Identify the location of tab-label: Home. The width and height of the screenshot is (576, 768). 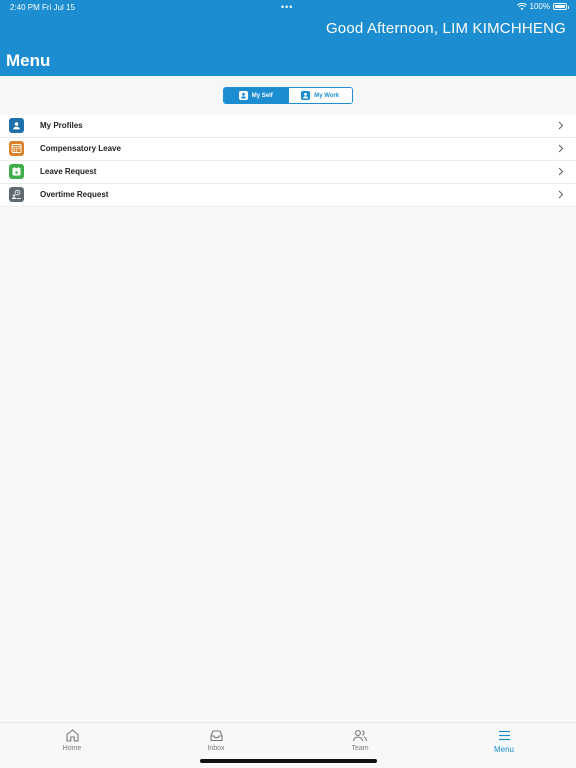
(72, 748).